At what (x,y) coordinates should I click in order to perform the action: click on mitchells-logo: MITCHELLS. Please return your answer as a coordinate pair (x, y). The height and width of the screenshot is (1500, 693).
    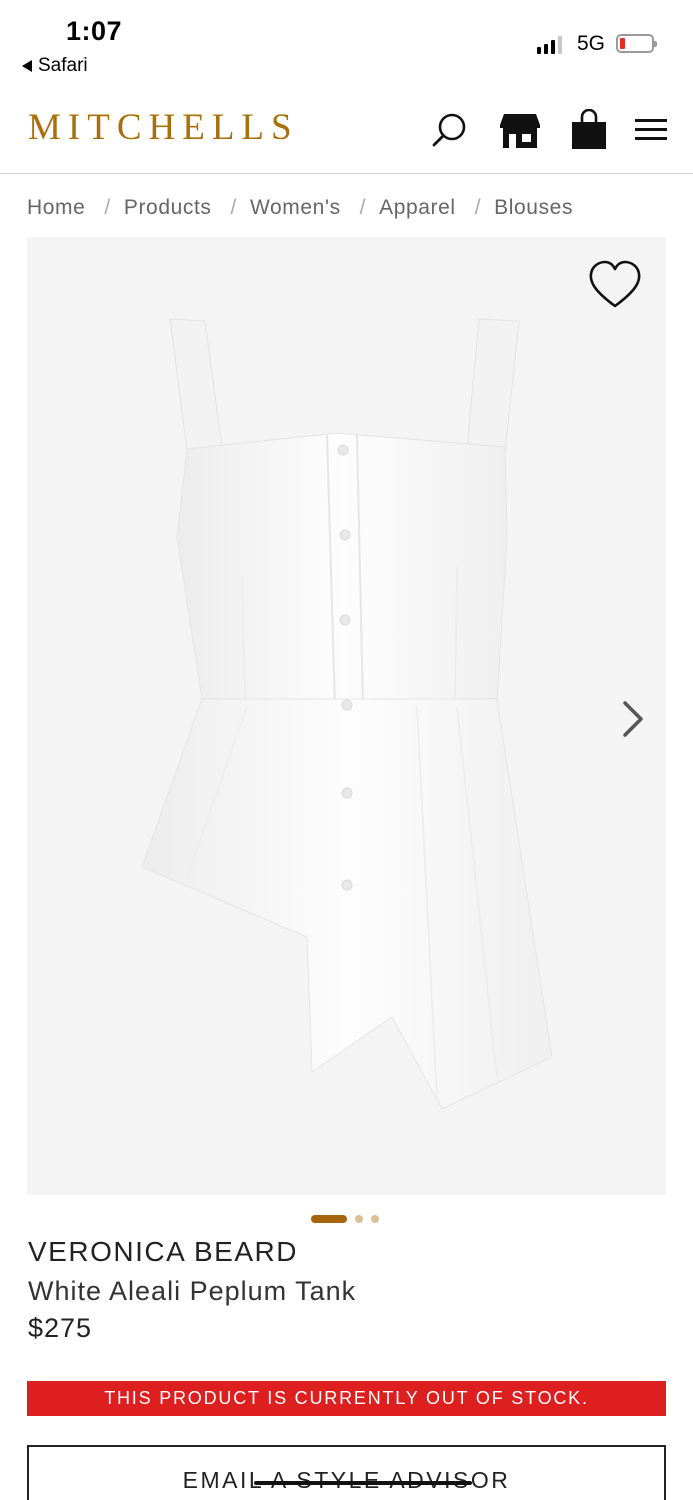
    Looking at the image, I should click on (163, 127).